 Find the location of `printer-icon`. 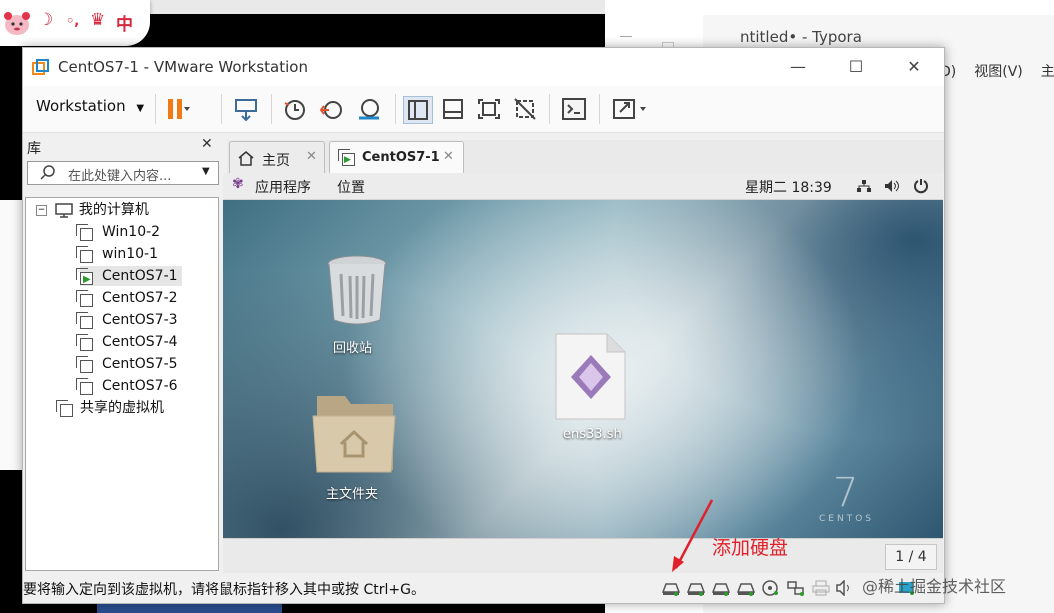

printer-icon is located at coordinates (821, 588).